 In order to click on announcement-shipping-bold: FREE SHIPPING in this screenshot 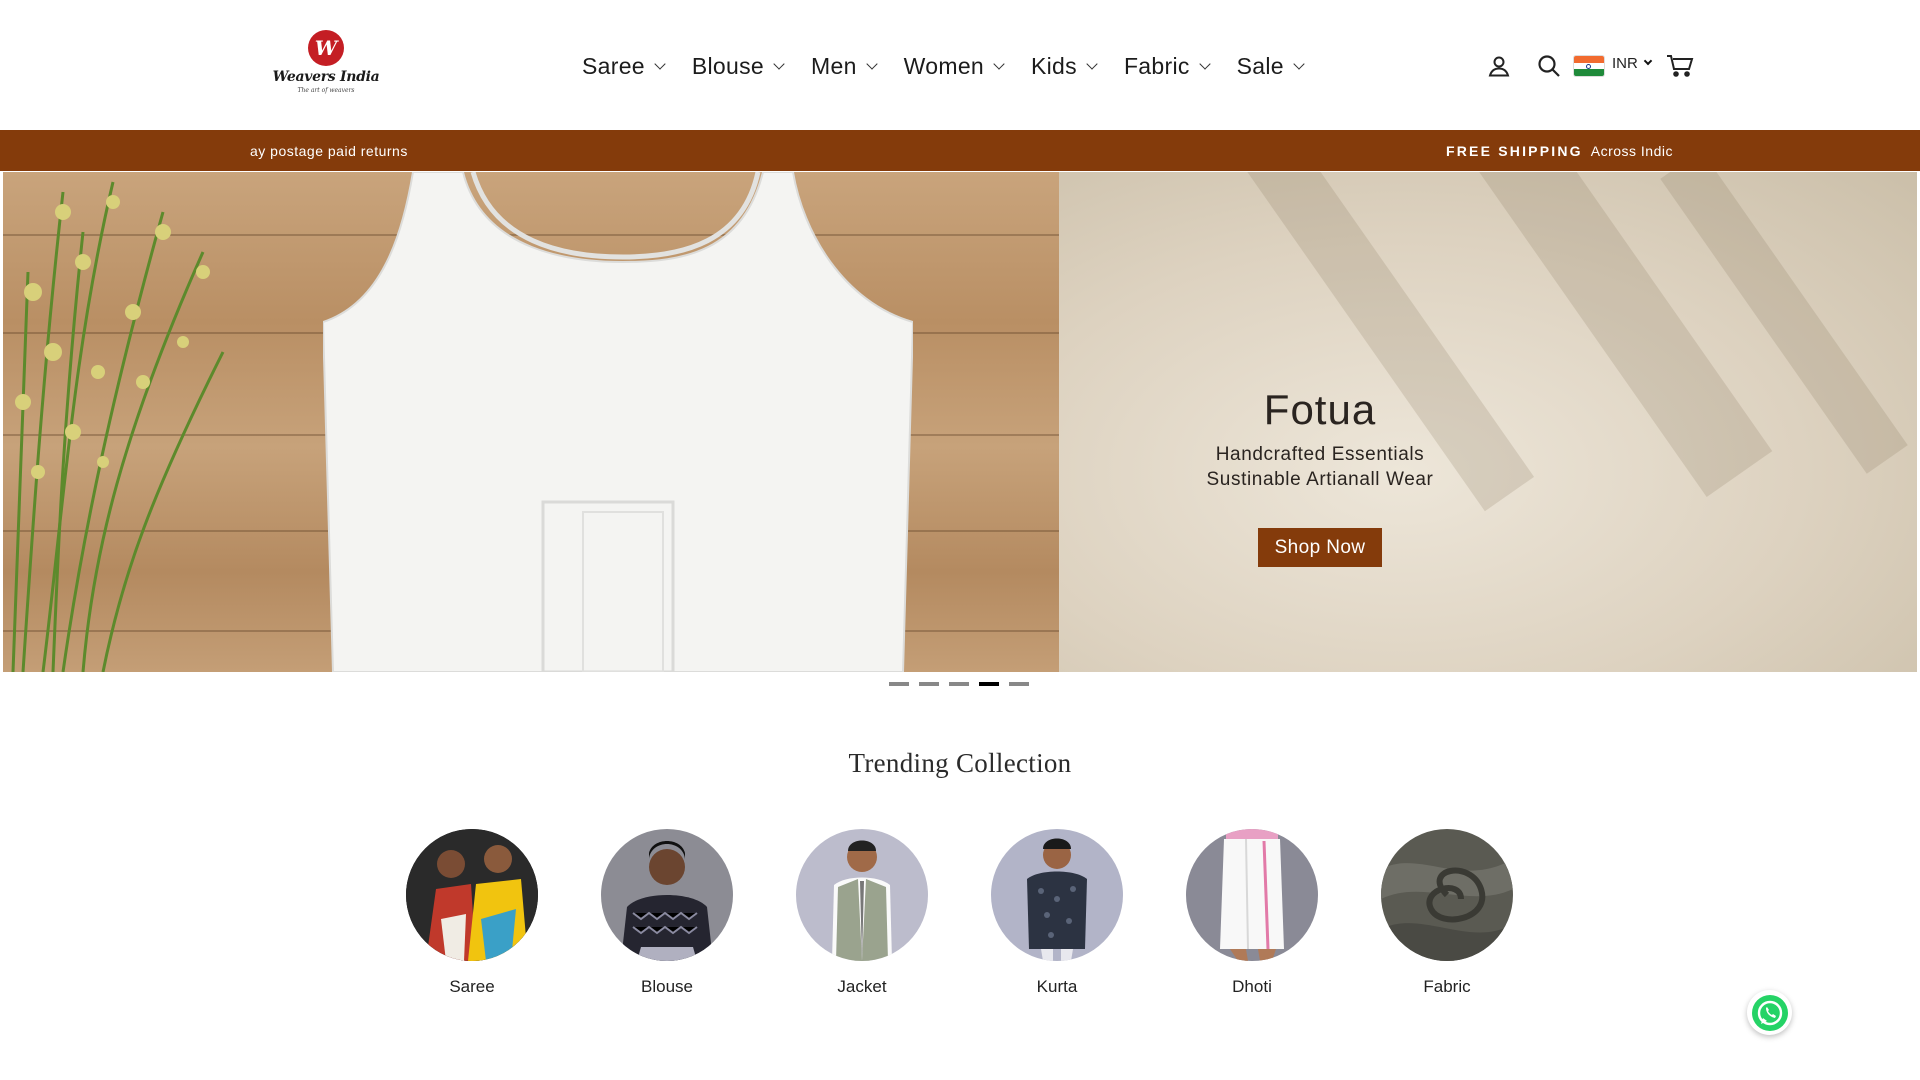, I will do `click(1514, 151)`.